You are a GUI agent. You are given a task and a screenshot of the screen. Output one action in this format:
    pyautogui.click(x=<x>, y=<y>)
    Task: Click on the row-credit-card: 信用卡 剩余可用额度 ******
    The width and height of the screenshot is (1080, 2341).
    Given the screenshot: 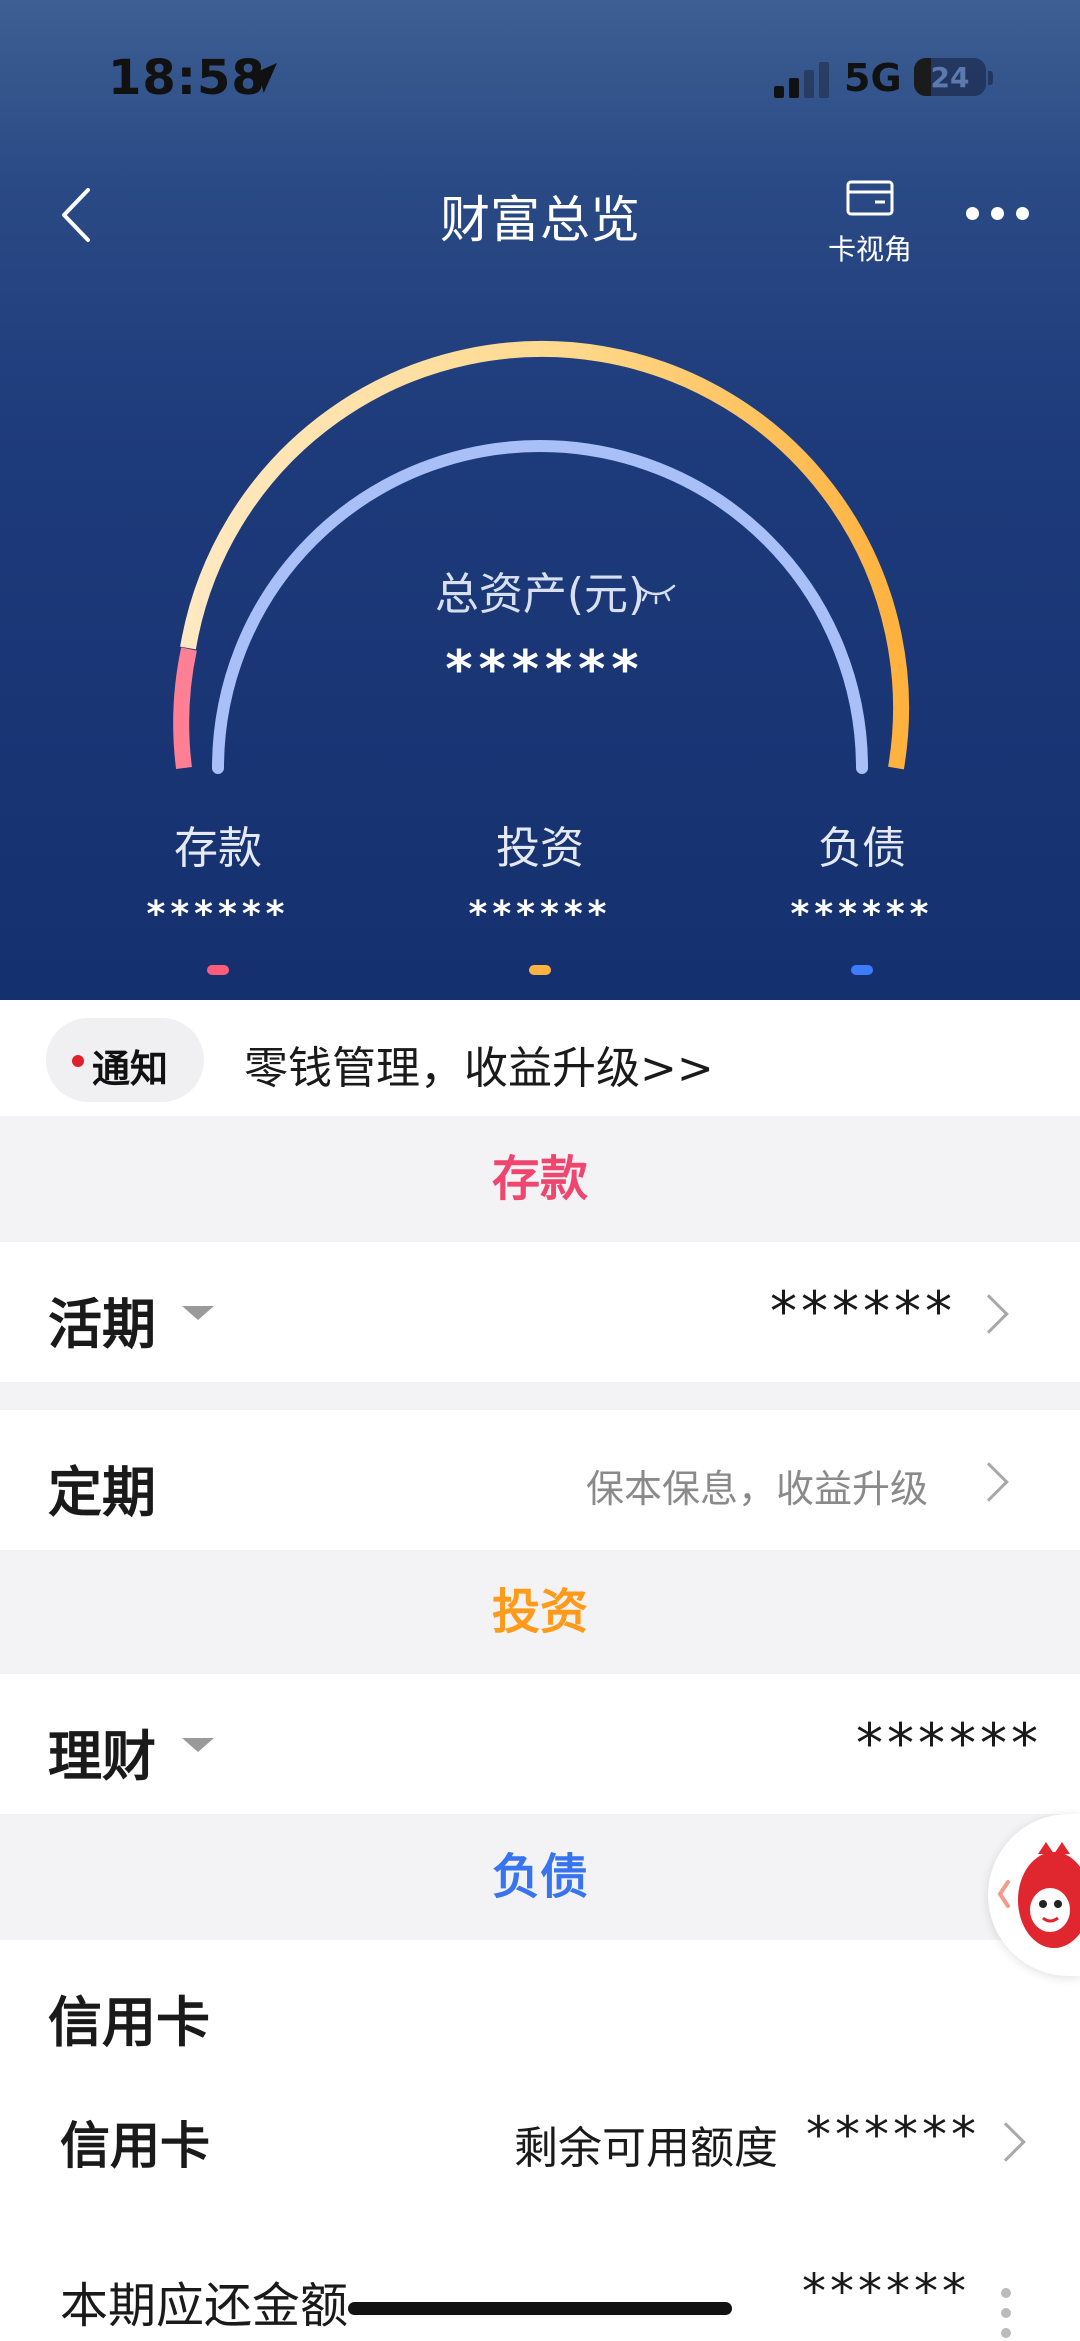 What is the action you would take?
    pyautogui.click(x=540, y=2143)
    